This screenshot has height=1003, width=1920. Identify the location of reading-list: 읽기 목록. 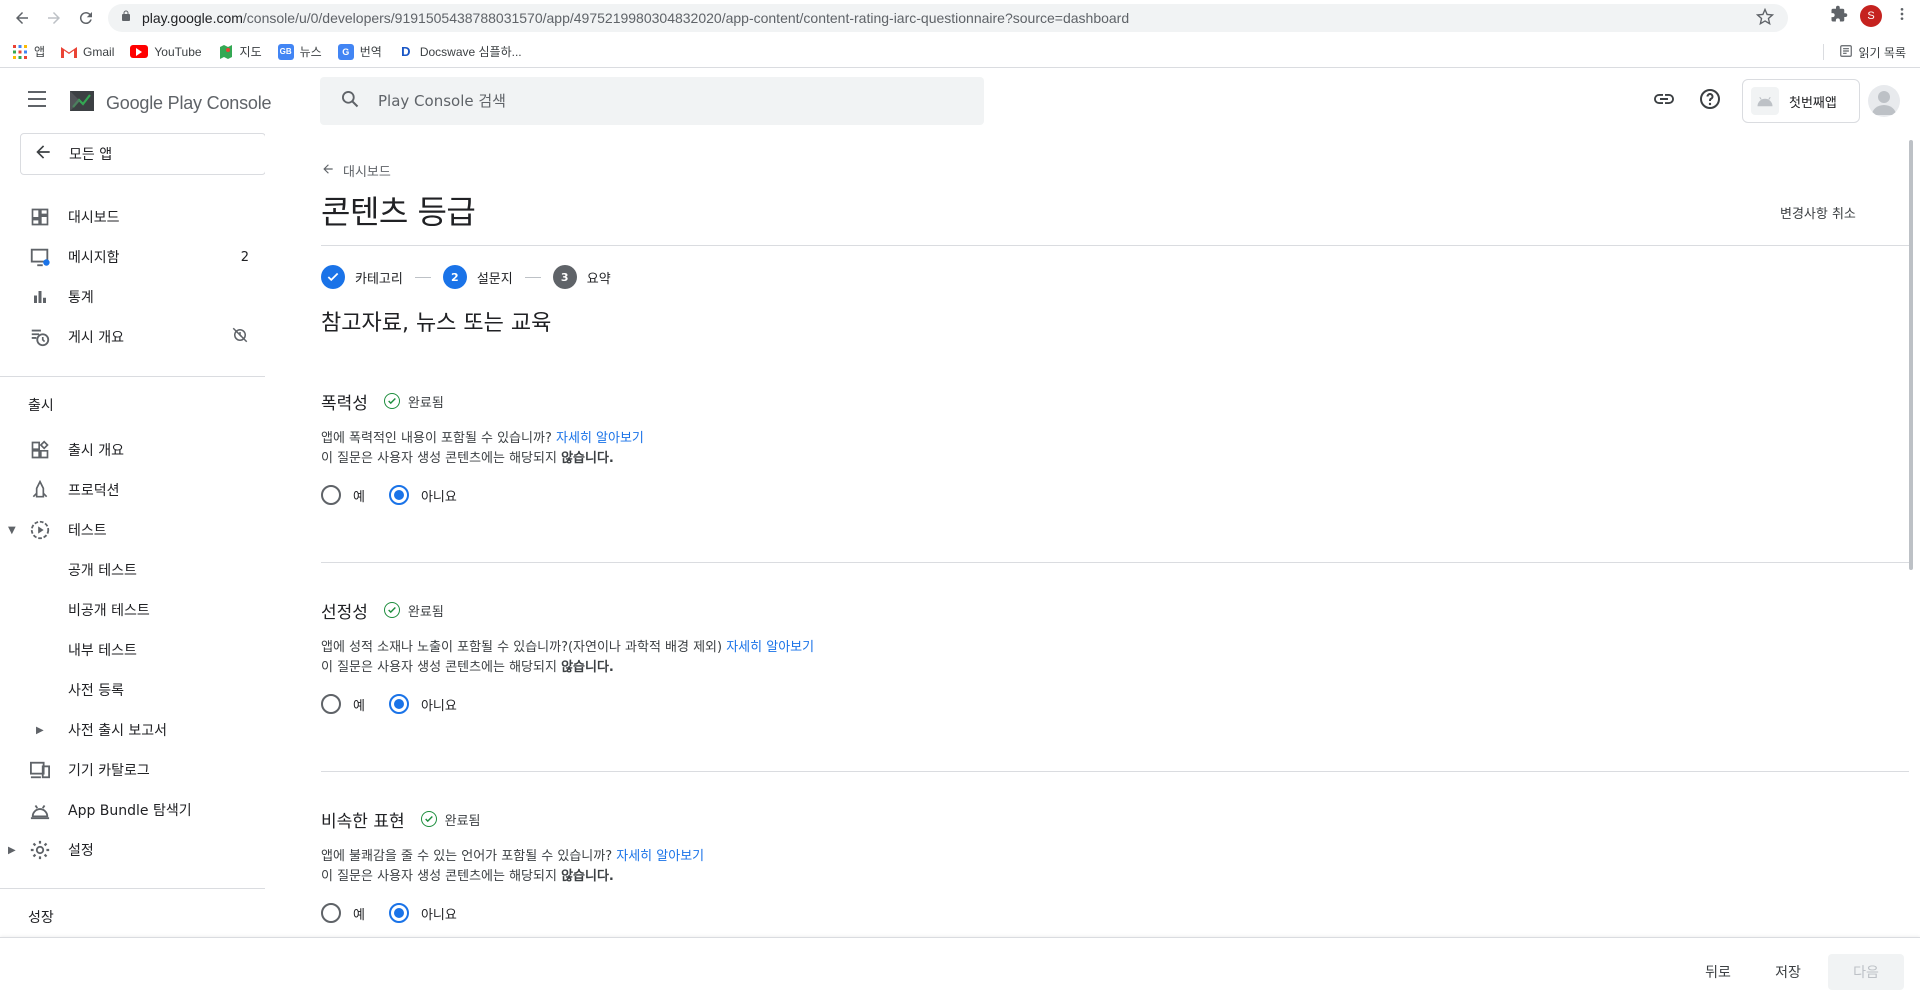
(1872, 52).